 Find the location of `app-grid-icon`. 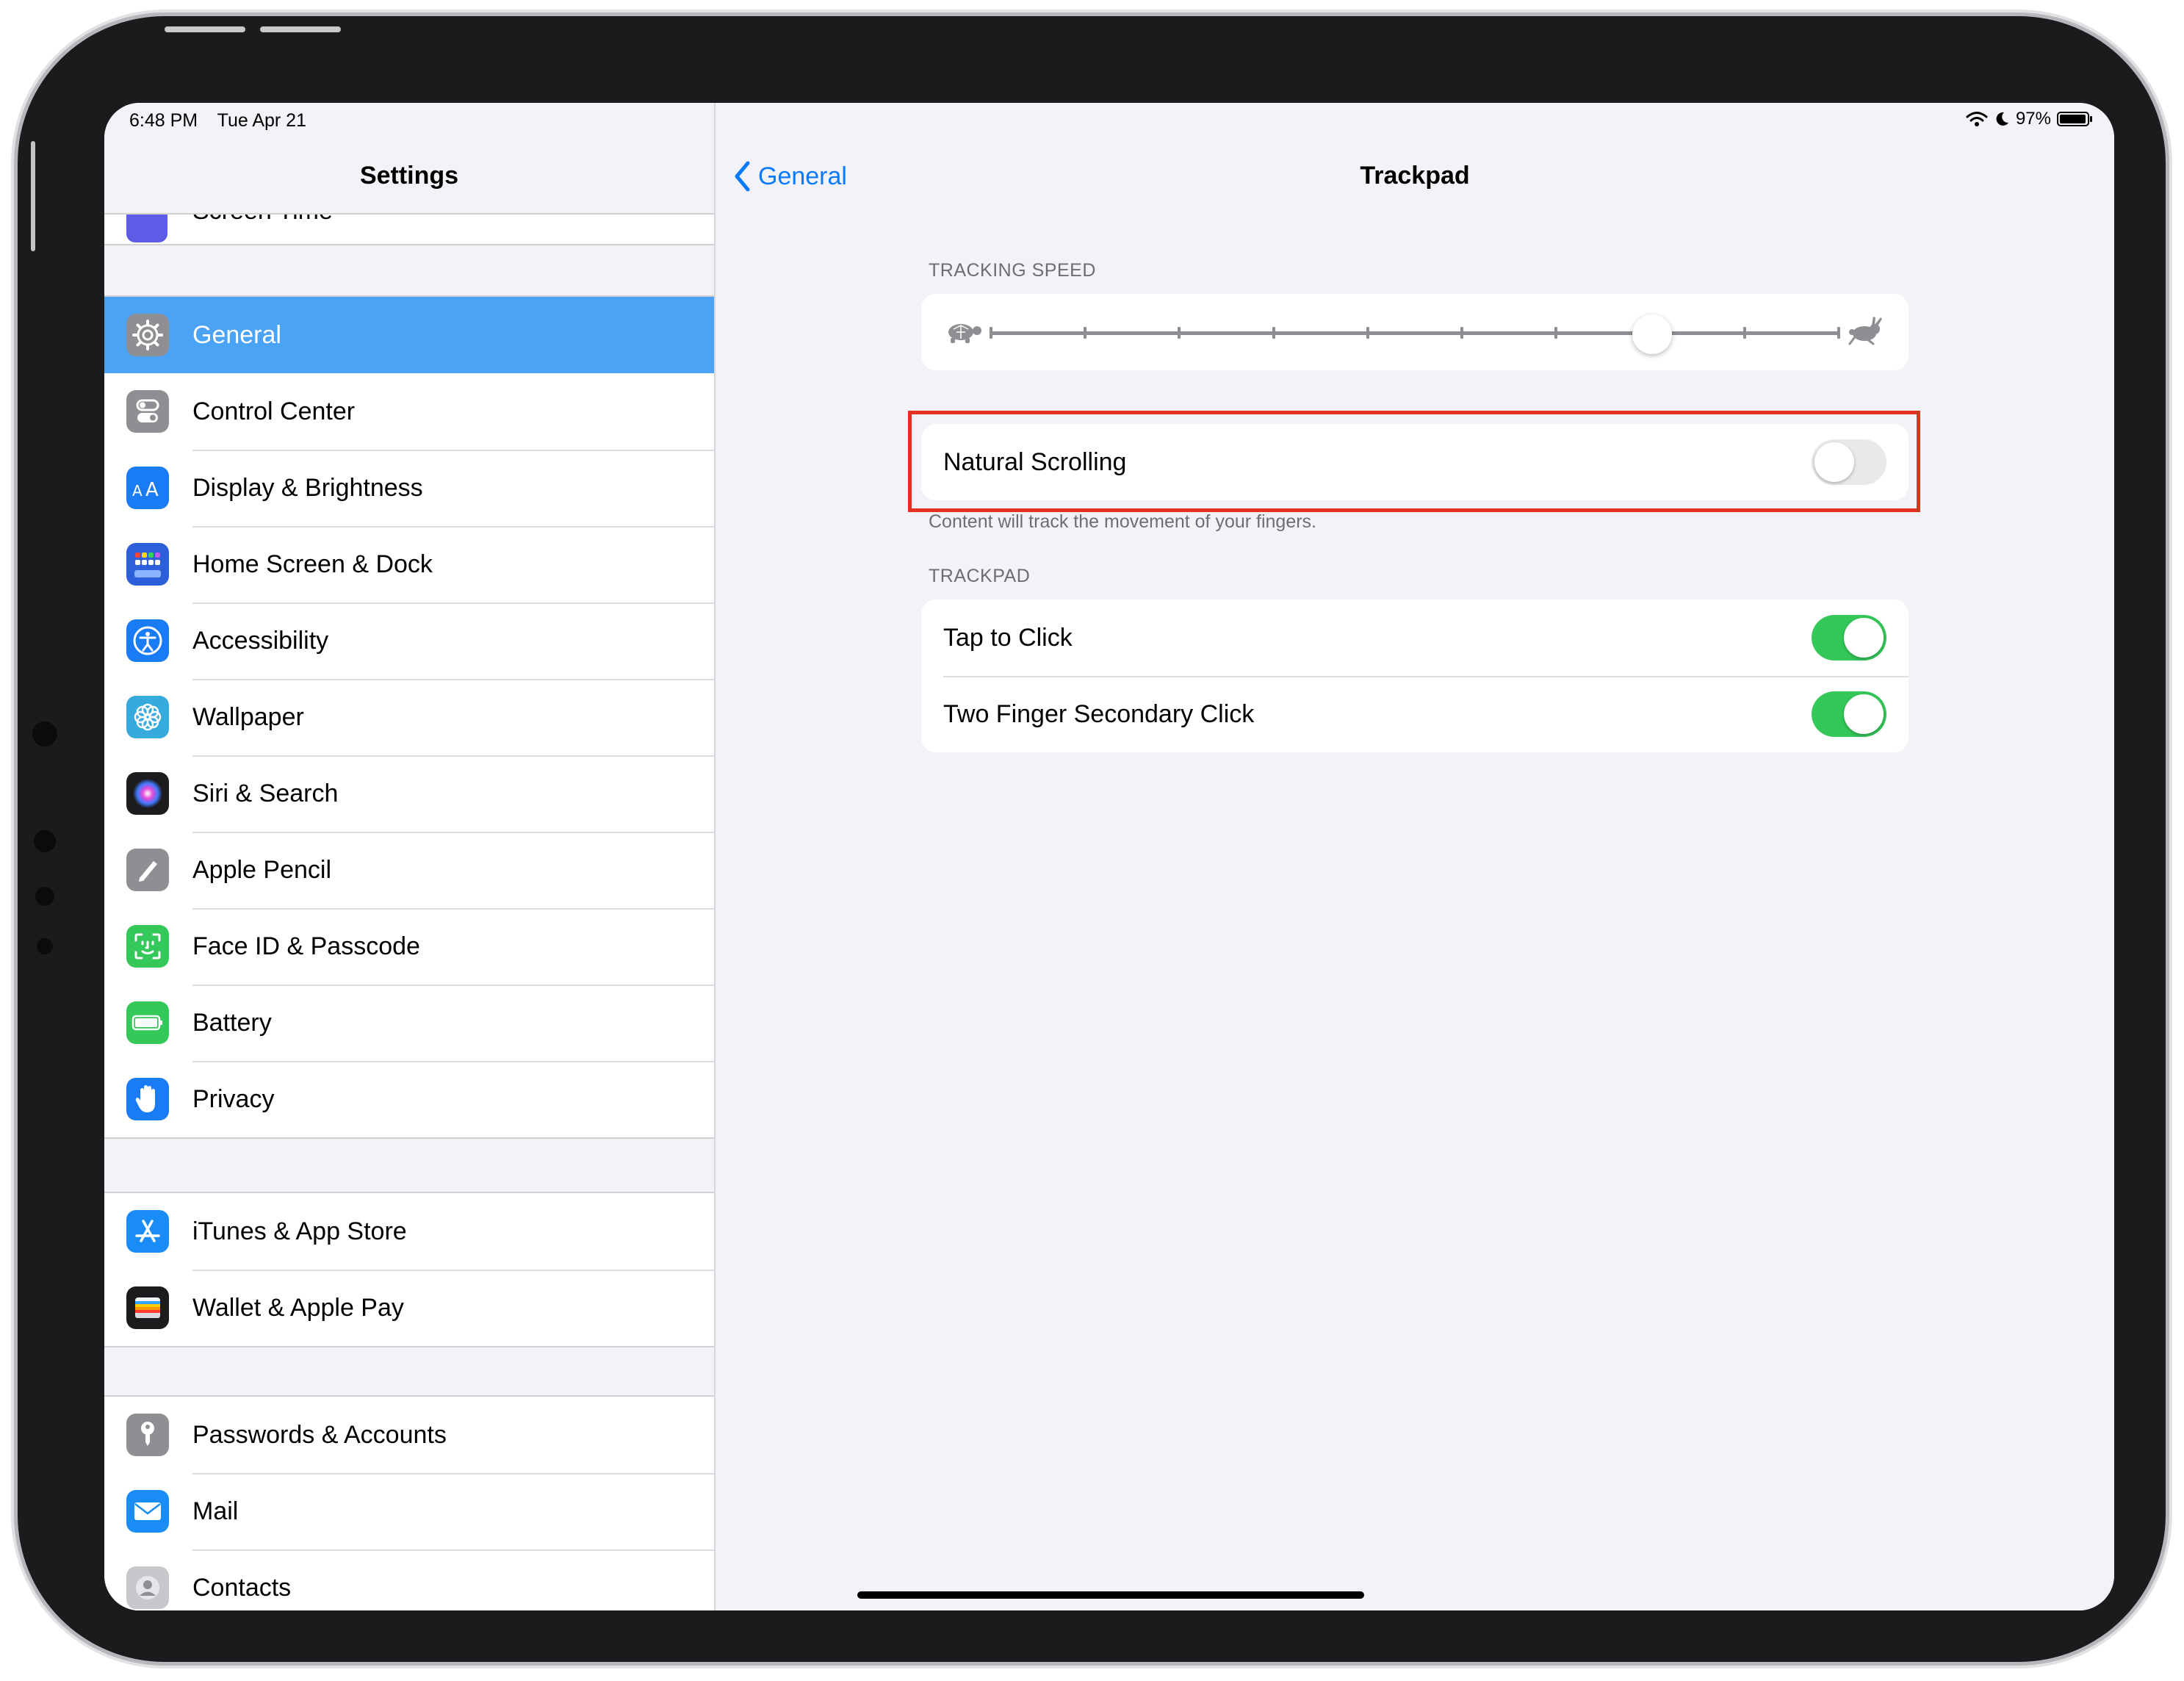

app-grid-icon is located at coordinates (147, 564).